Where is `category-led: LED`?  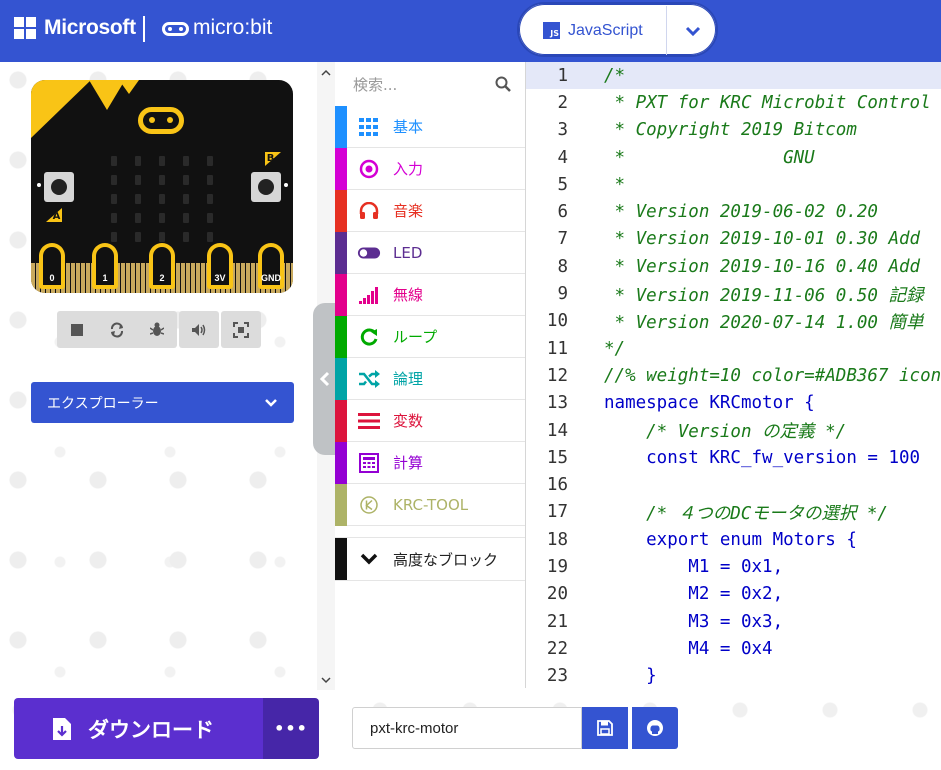
category-led: LED is located at coordinates (430, 252).